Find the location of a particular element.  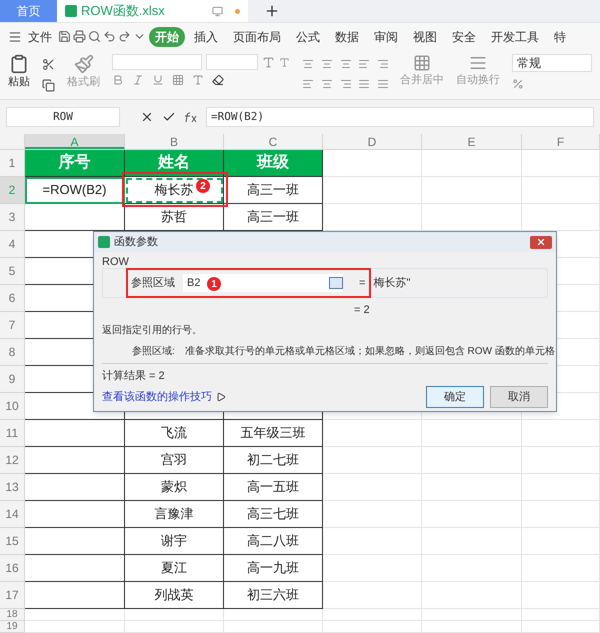

video-icon is located at coordinates (221, 397).